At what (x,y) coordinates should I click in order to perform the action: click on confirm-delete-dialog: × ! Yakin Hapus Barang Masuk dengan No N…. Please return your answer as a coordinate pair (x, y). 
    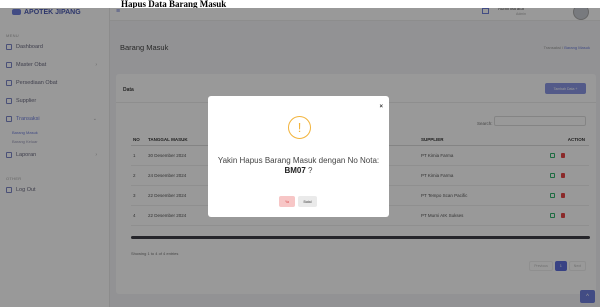
    Looking at the image, I should click on (298, 156).